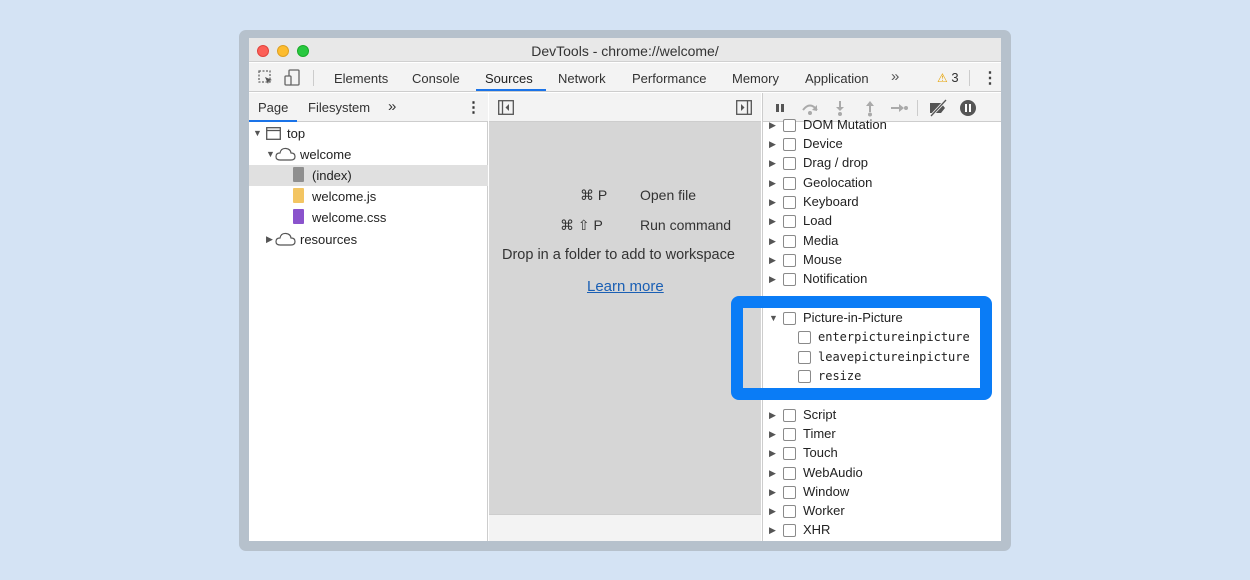  Describe the element at coordinates (668, 195) in the screenshot. I see `open-file-label: Open file` at that location.